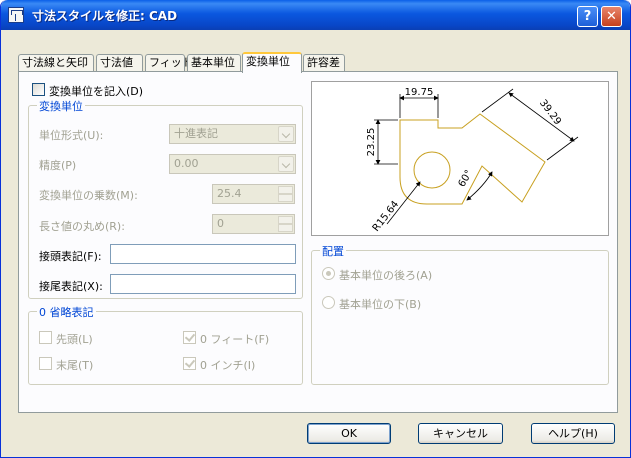  What do you see at coordinates (232, 134) in the screenshot?
I see `unit-format-select: 十進表記` at bounding box center [232, 134].